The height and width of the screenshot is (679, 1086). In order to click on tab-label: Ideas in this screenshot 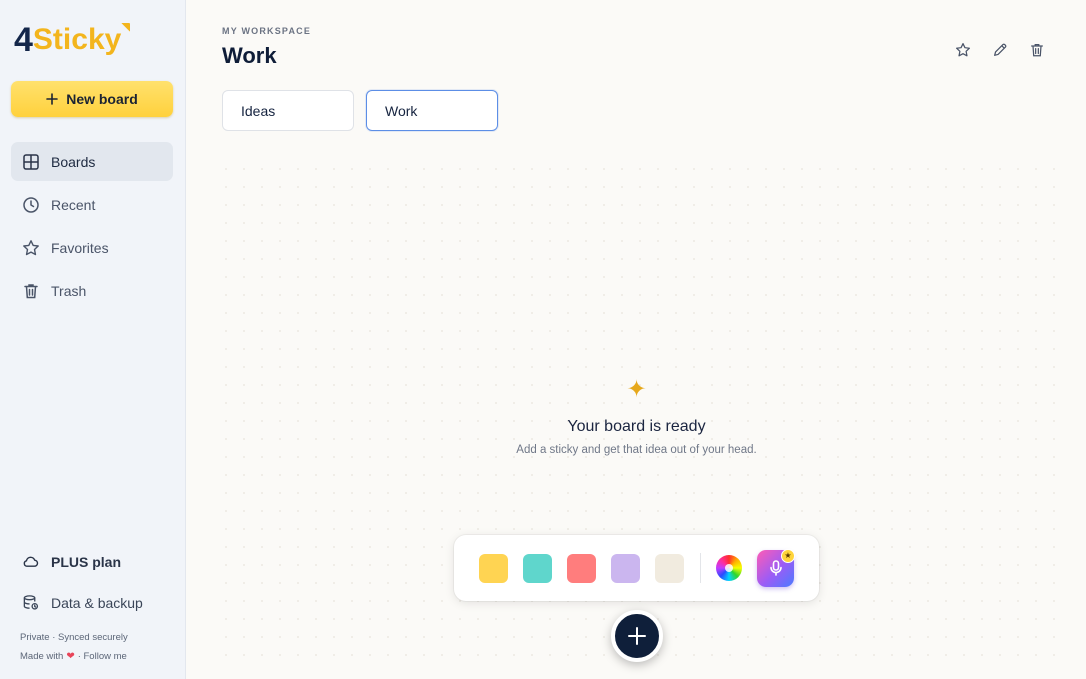, I will do `click(258, 110)`.